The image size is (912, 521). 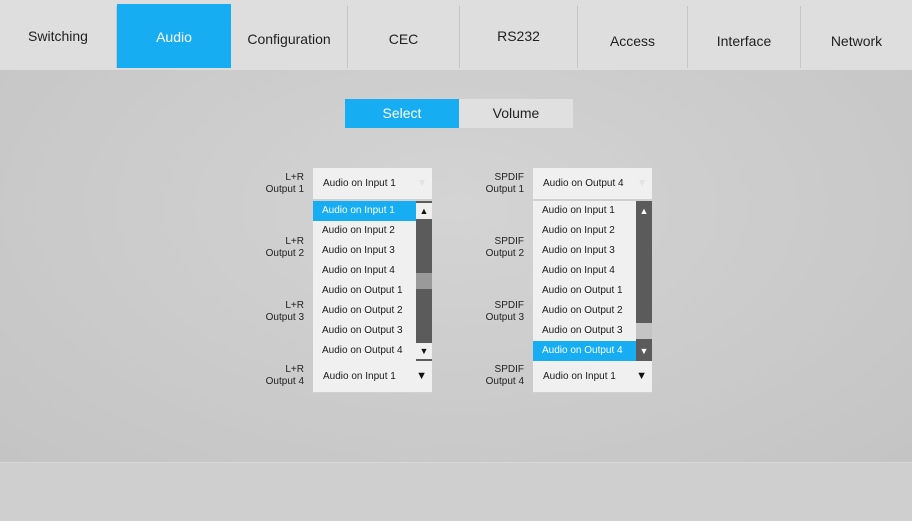 I want to click on tab-cec: CEC, so click(x=404, y=37).